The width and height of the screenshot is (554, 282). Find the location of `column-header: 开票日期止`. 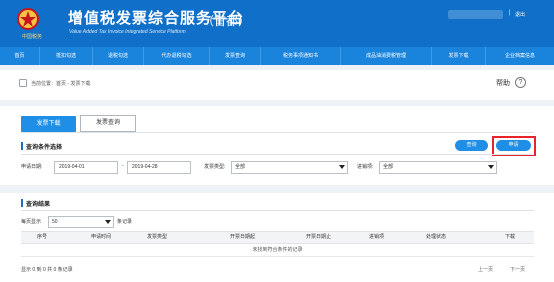

column-header: 开票日期止 is located at coordinates (319, 237).